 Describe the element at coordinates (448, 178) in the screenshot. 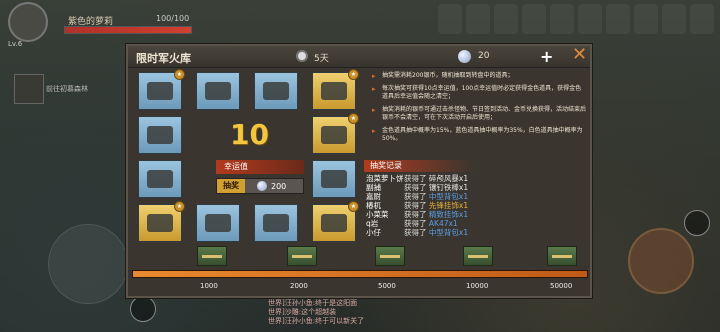

I see `log-item: 碎颅风暴x1` at that location.